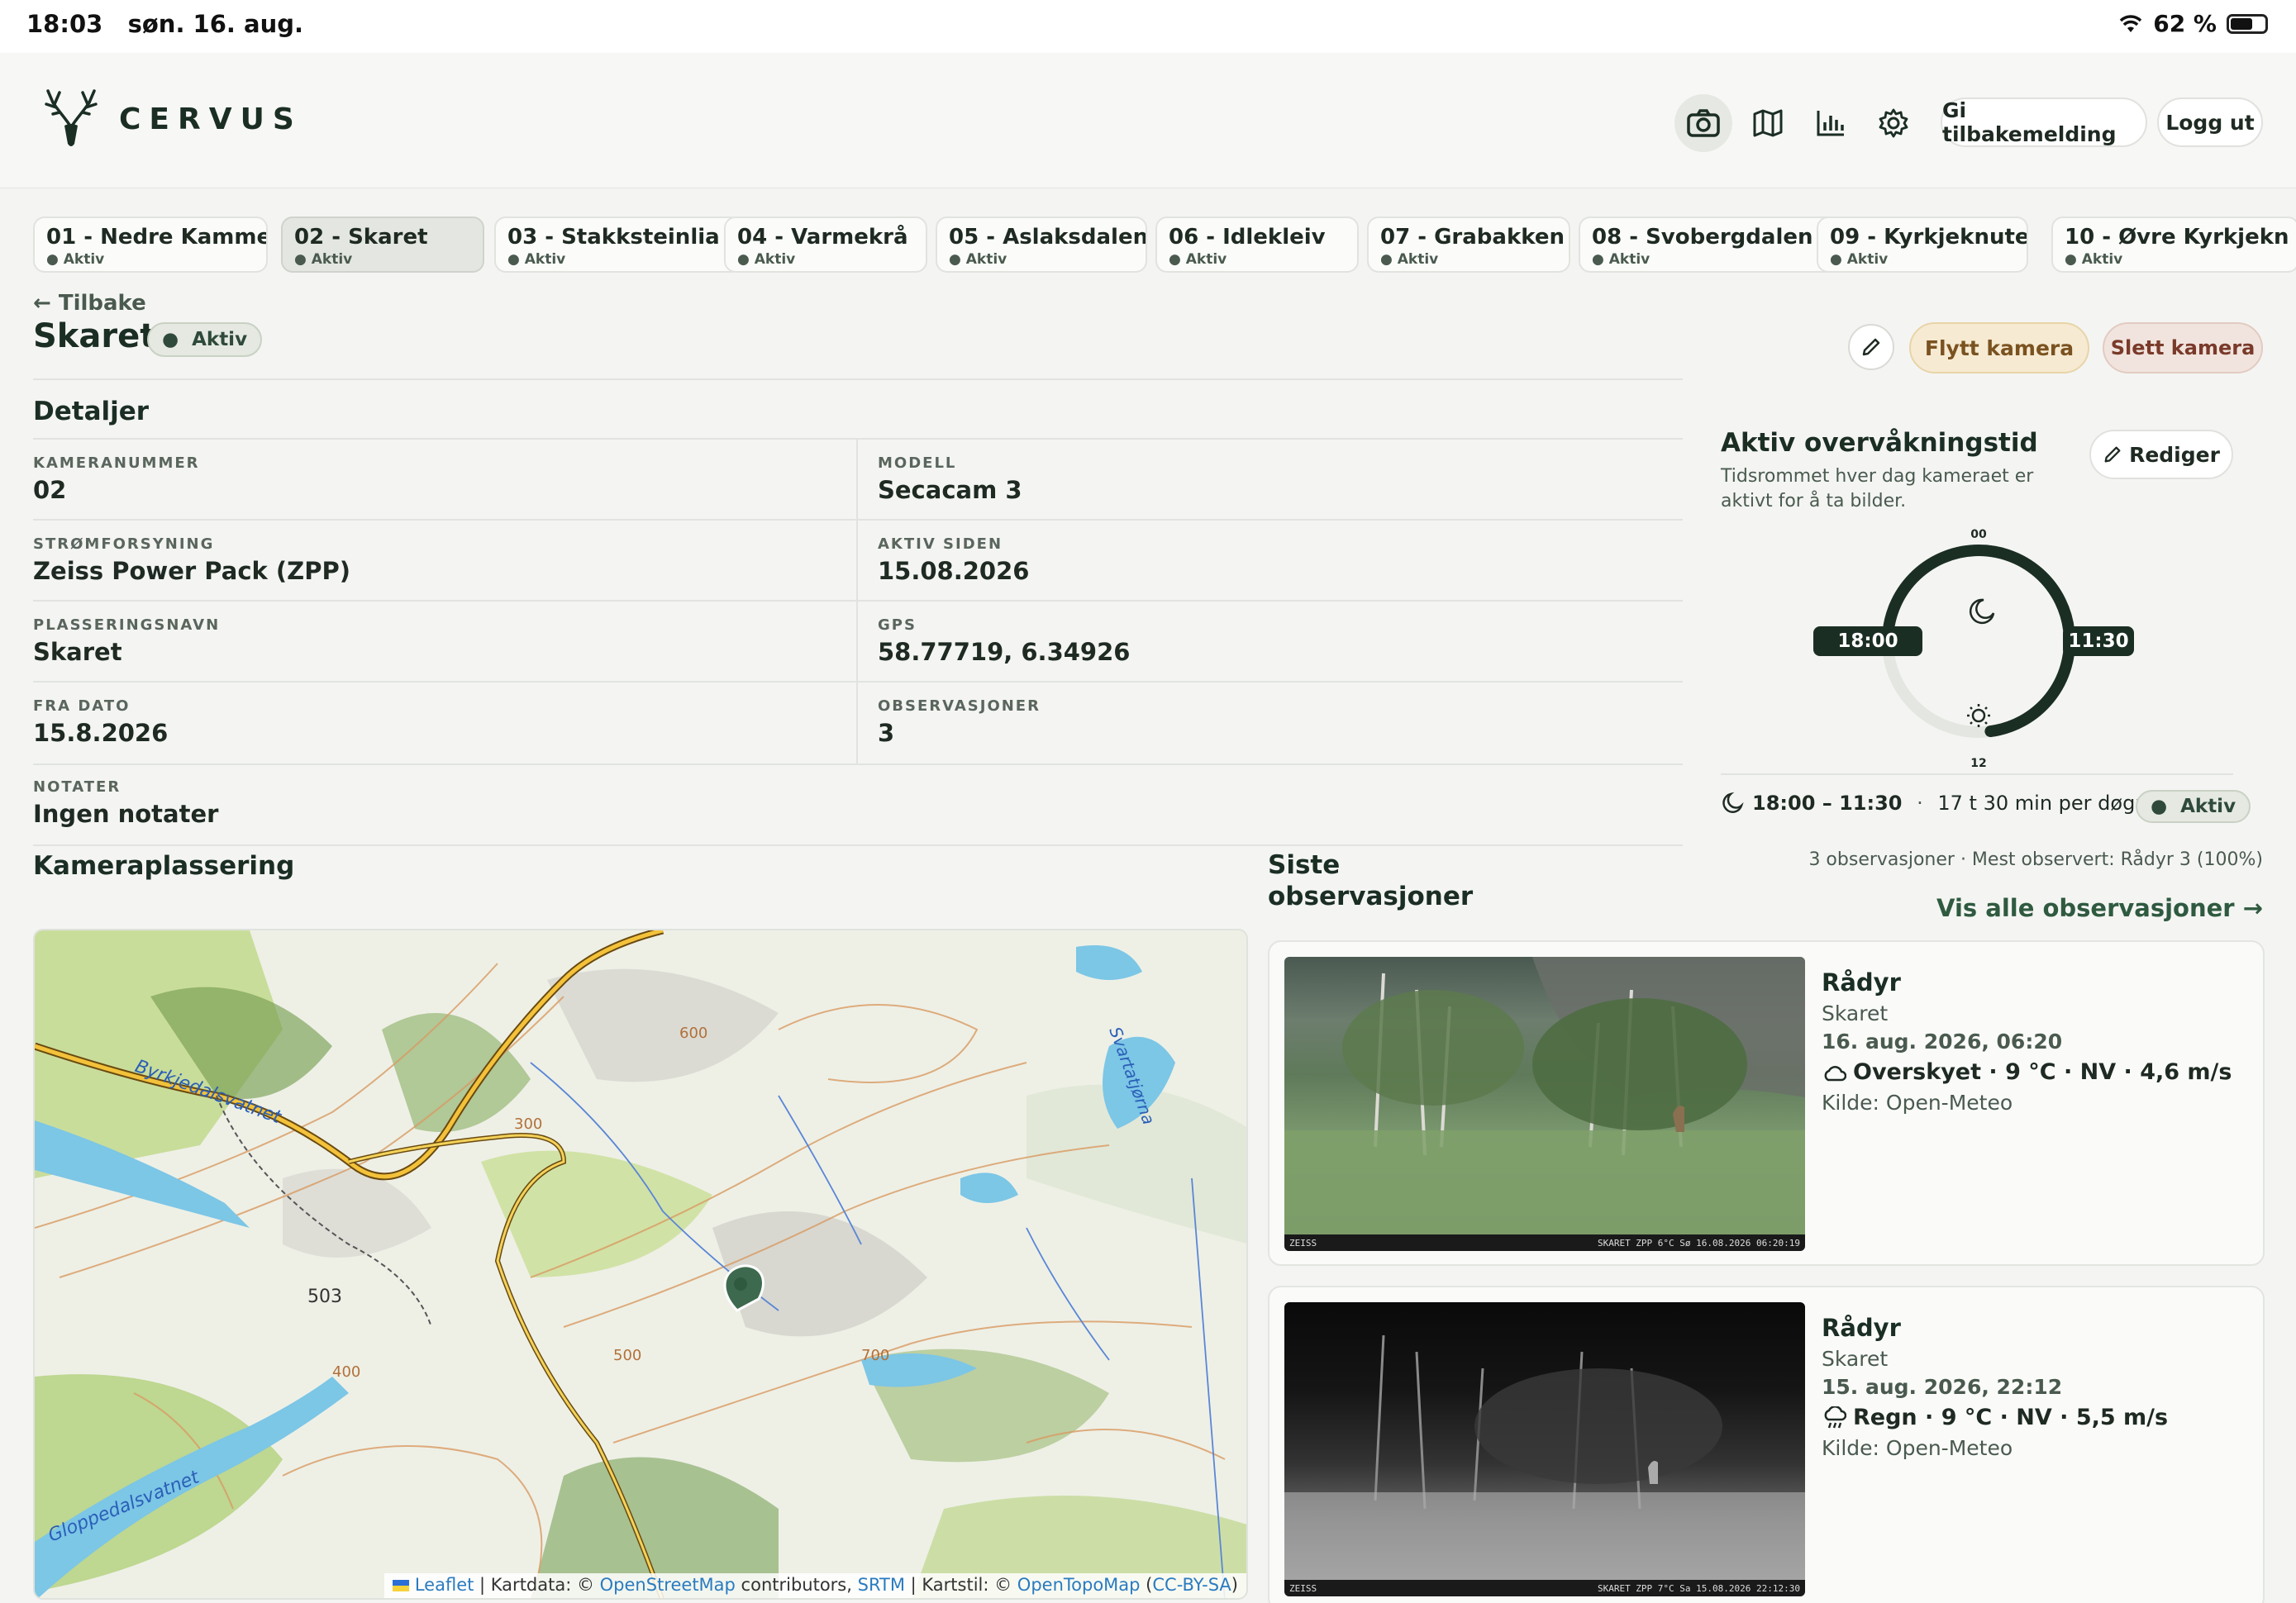 Image resolution: width=2296 pixels, height=1603 pixels. I want to click on notes-label: NOTATER, so click(77, 787).